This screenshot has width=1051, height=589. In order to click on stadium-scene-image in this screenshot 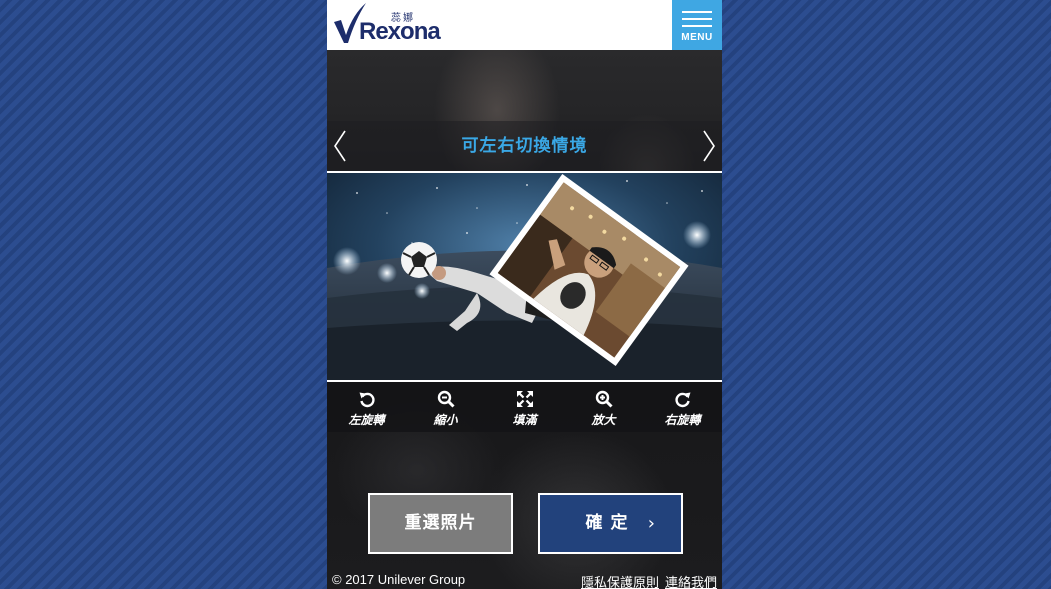, I will do `click(524, 276)`.